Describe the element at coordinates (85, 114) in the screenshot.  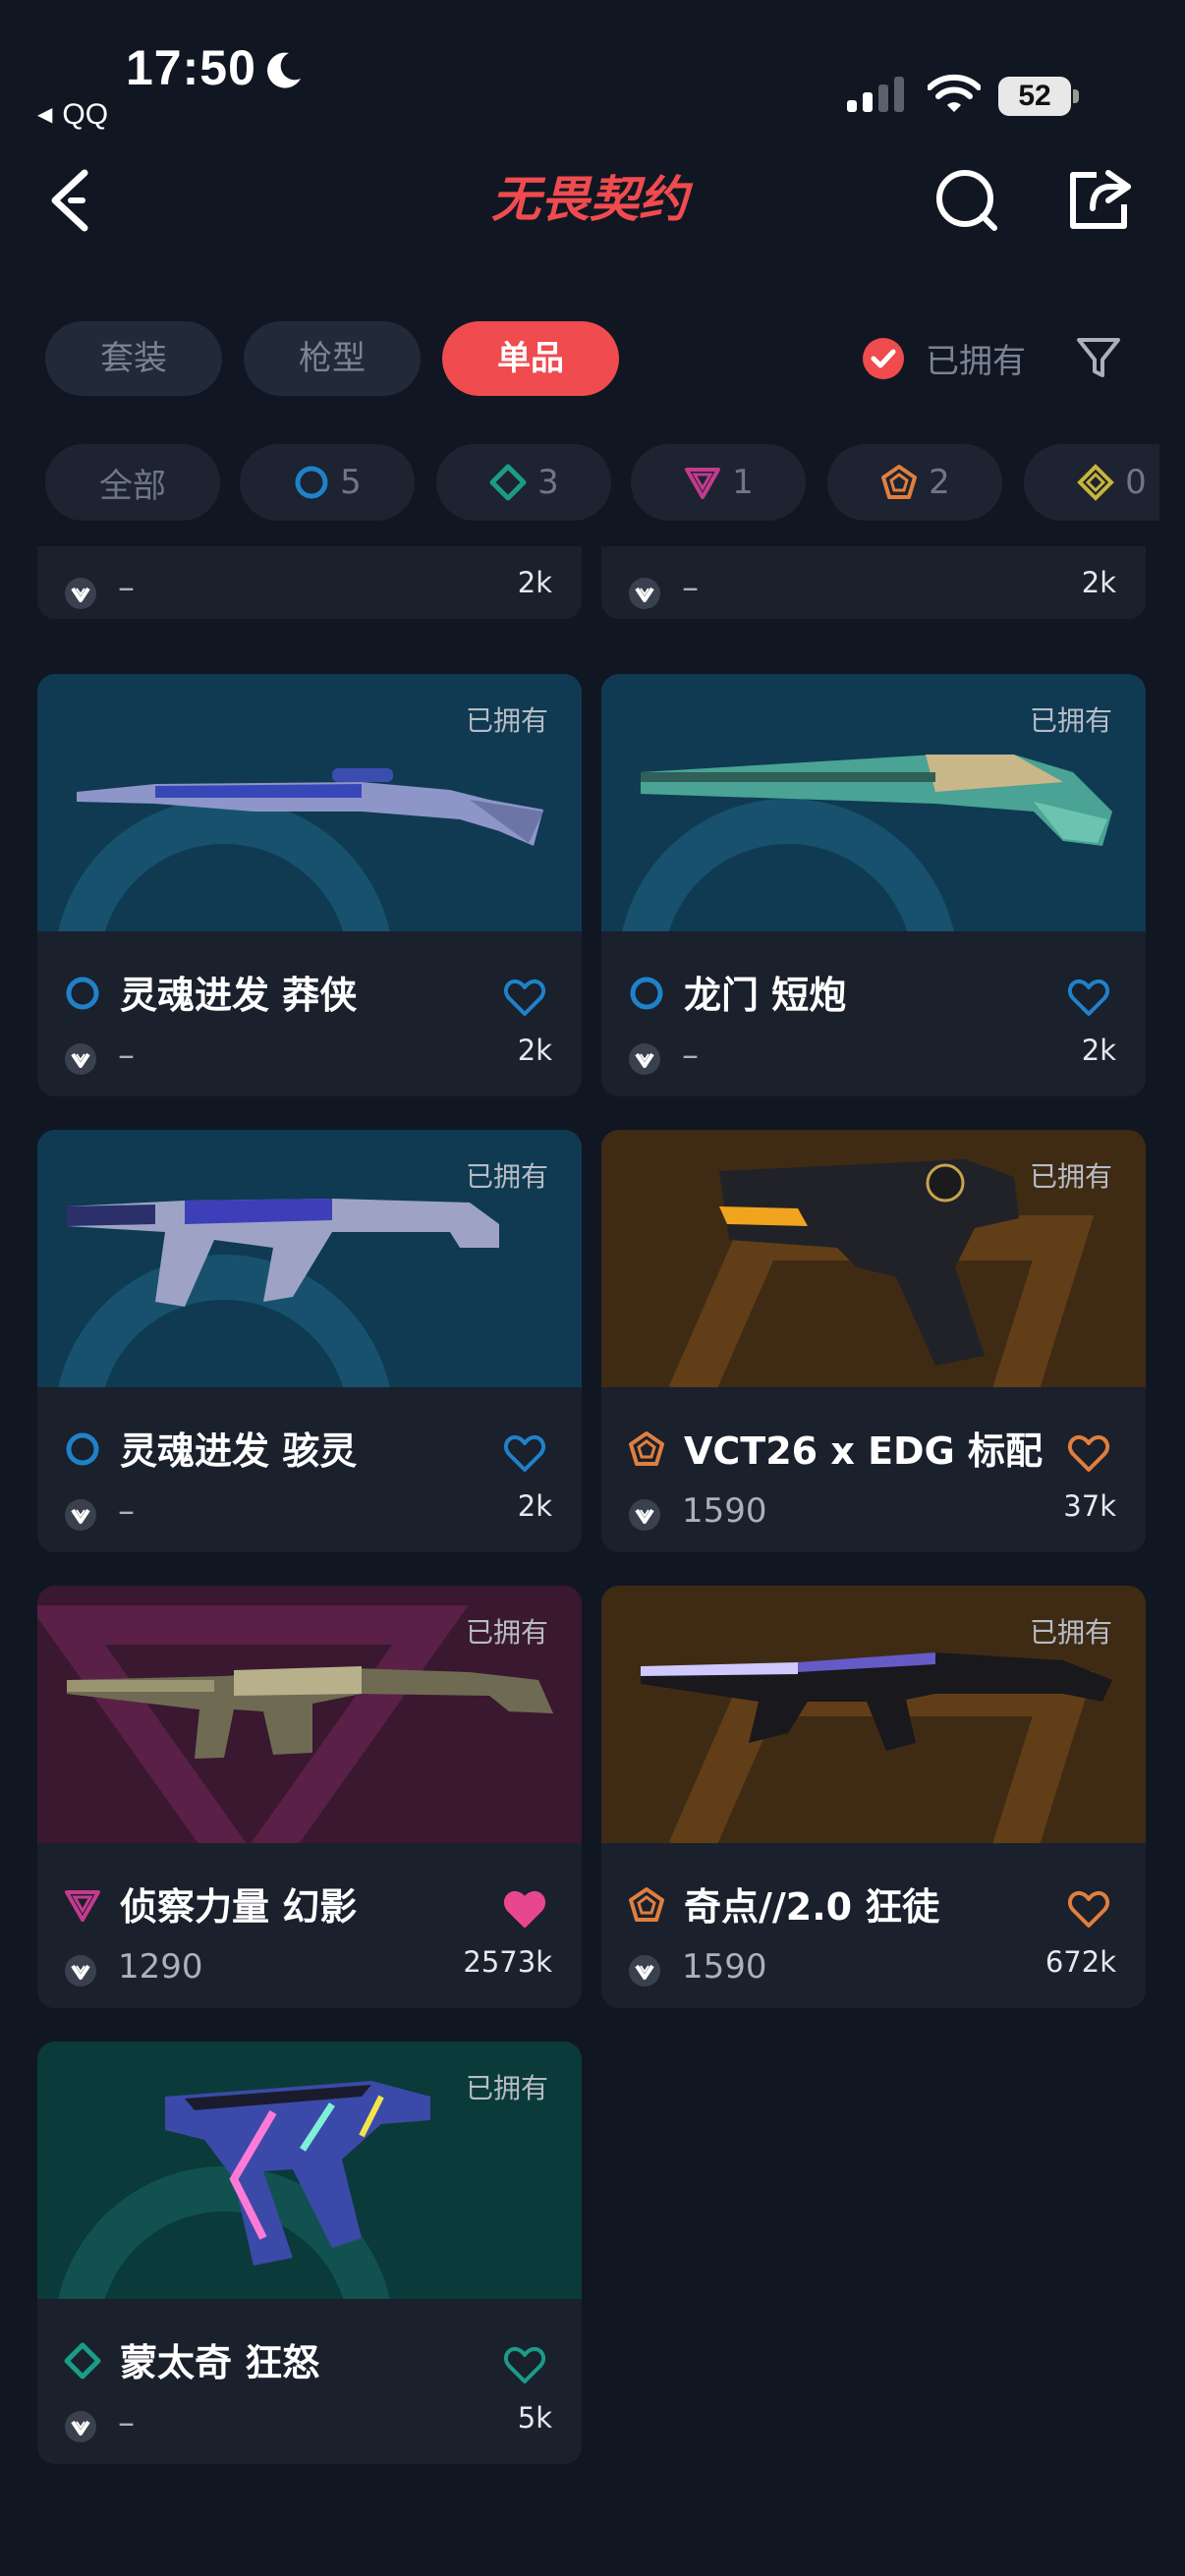
I see `back-app-label: QQ` at that location.